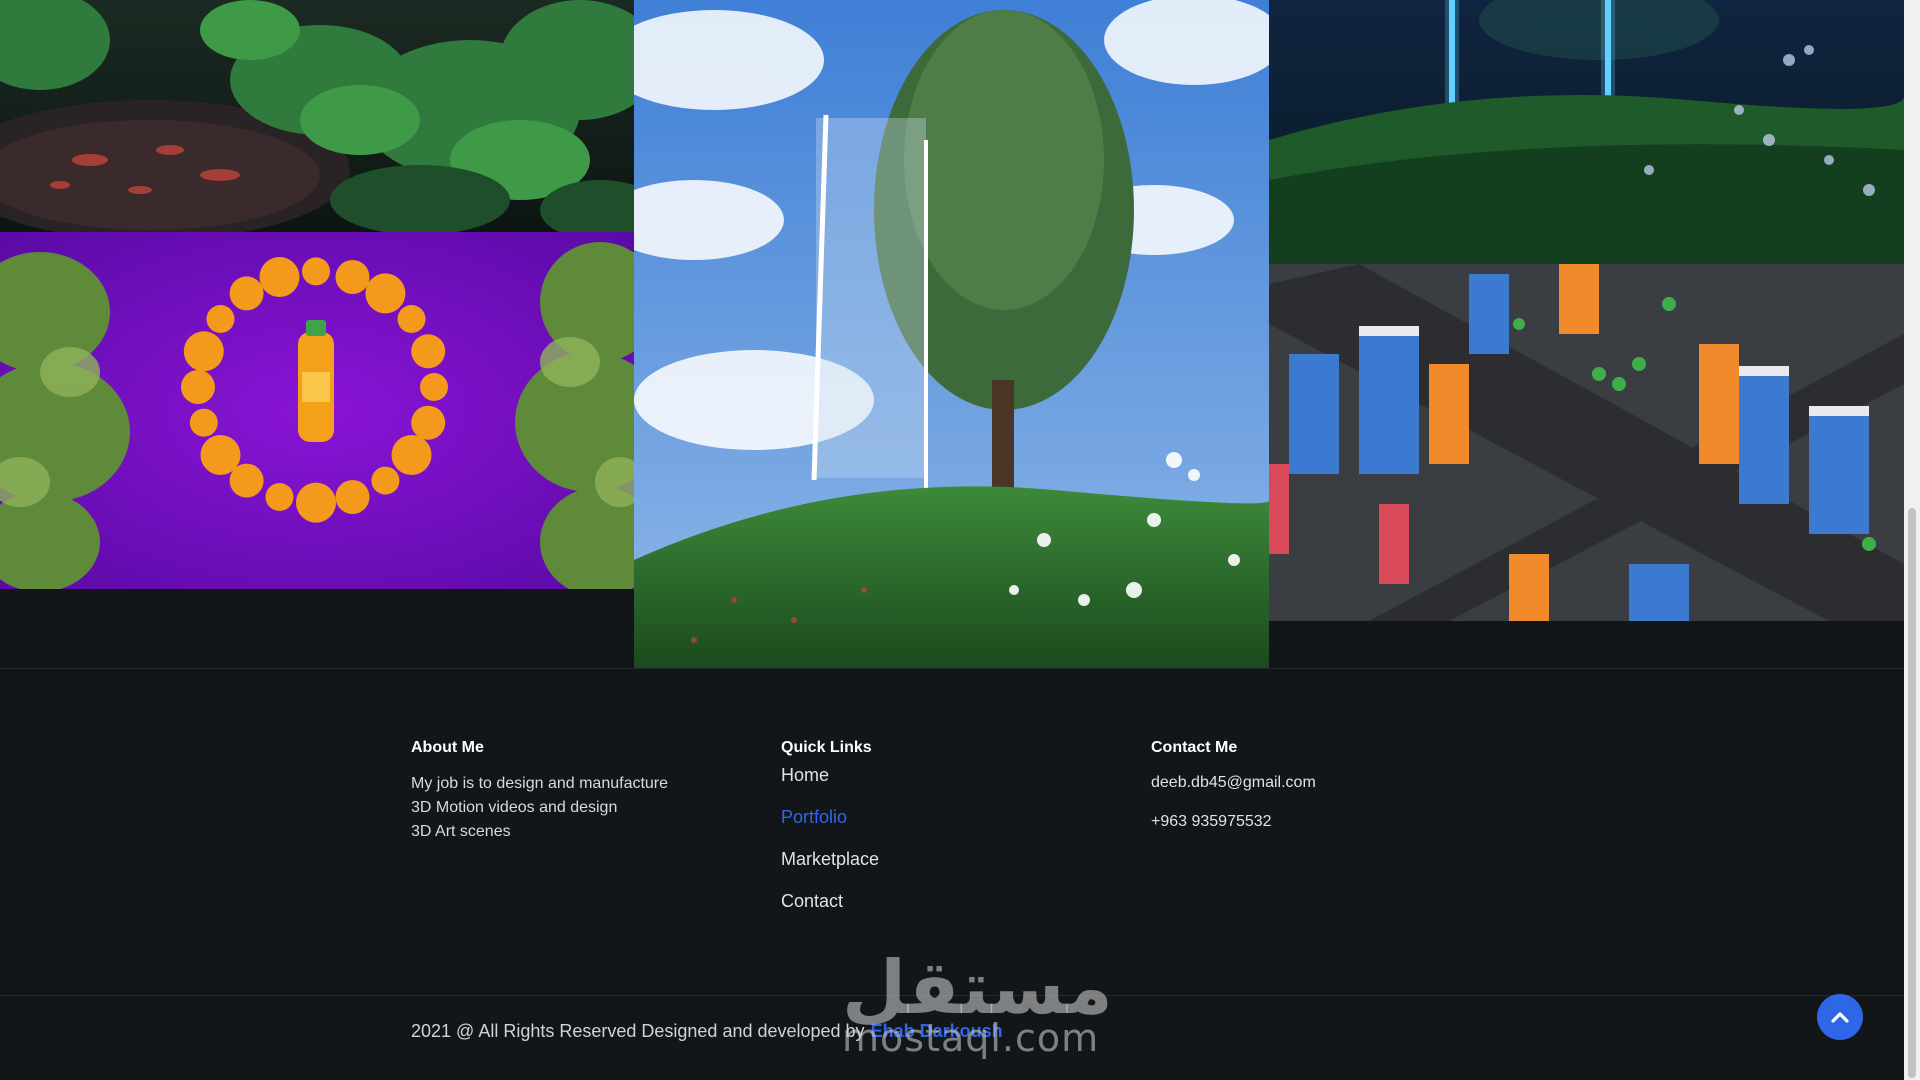  Describe the element at coordinates (540, 783) in the screenshot. I see `about-line: My job is to design and manufacture` at that location.